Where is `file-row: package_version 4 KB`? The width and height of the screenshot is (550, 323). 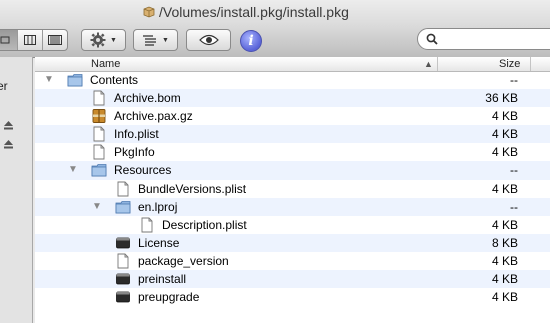
file-row: package_version 4 KB is located at coordinates (292, 261).